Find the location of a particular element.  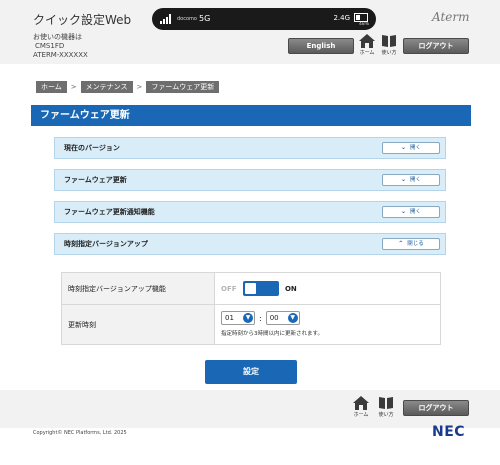

battery-level: 48% is located at coordinates (363, 24).